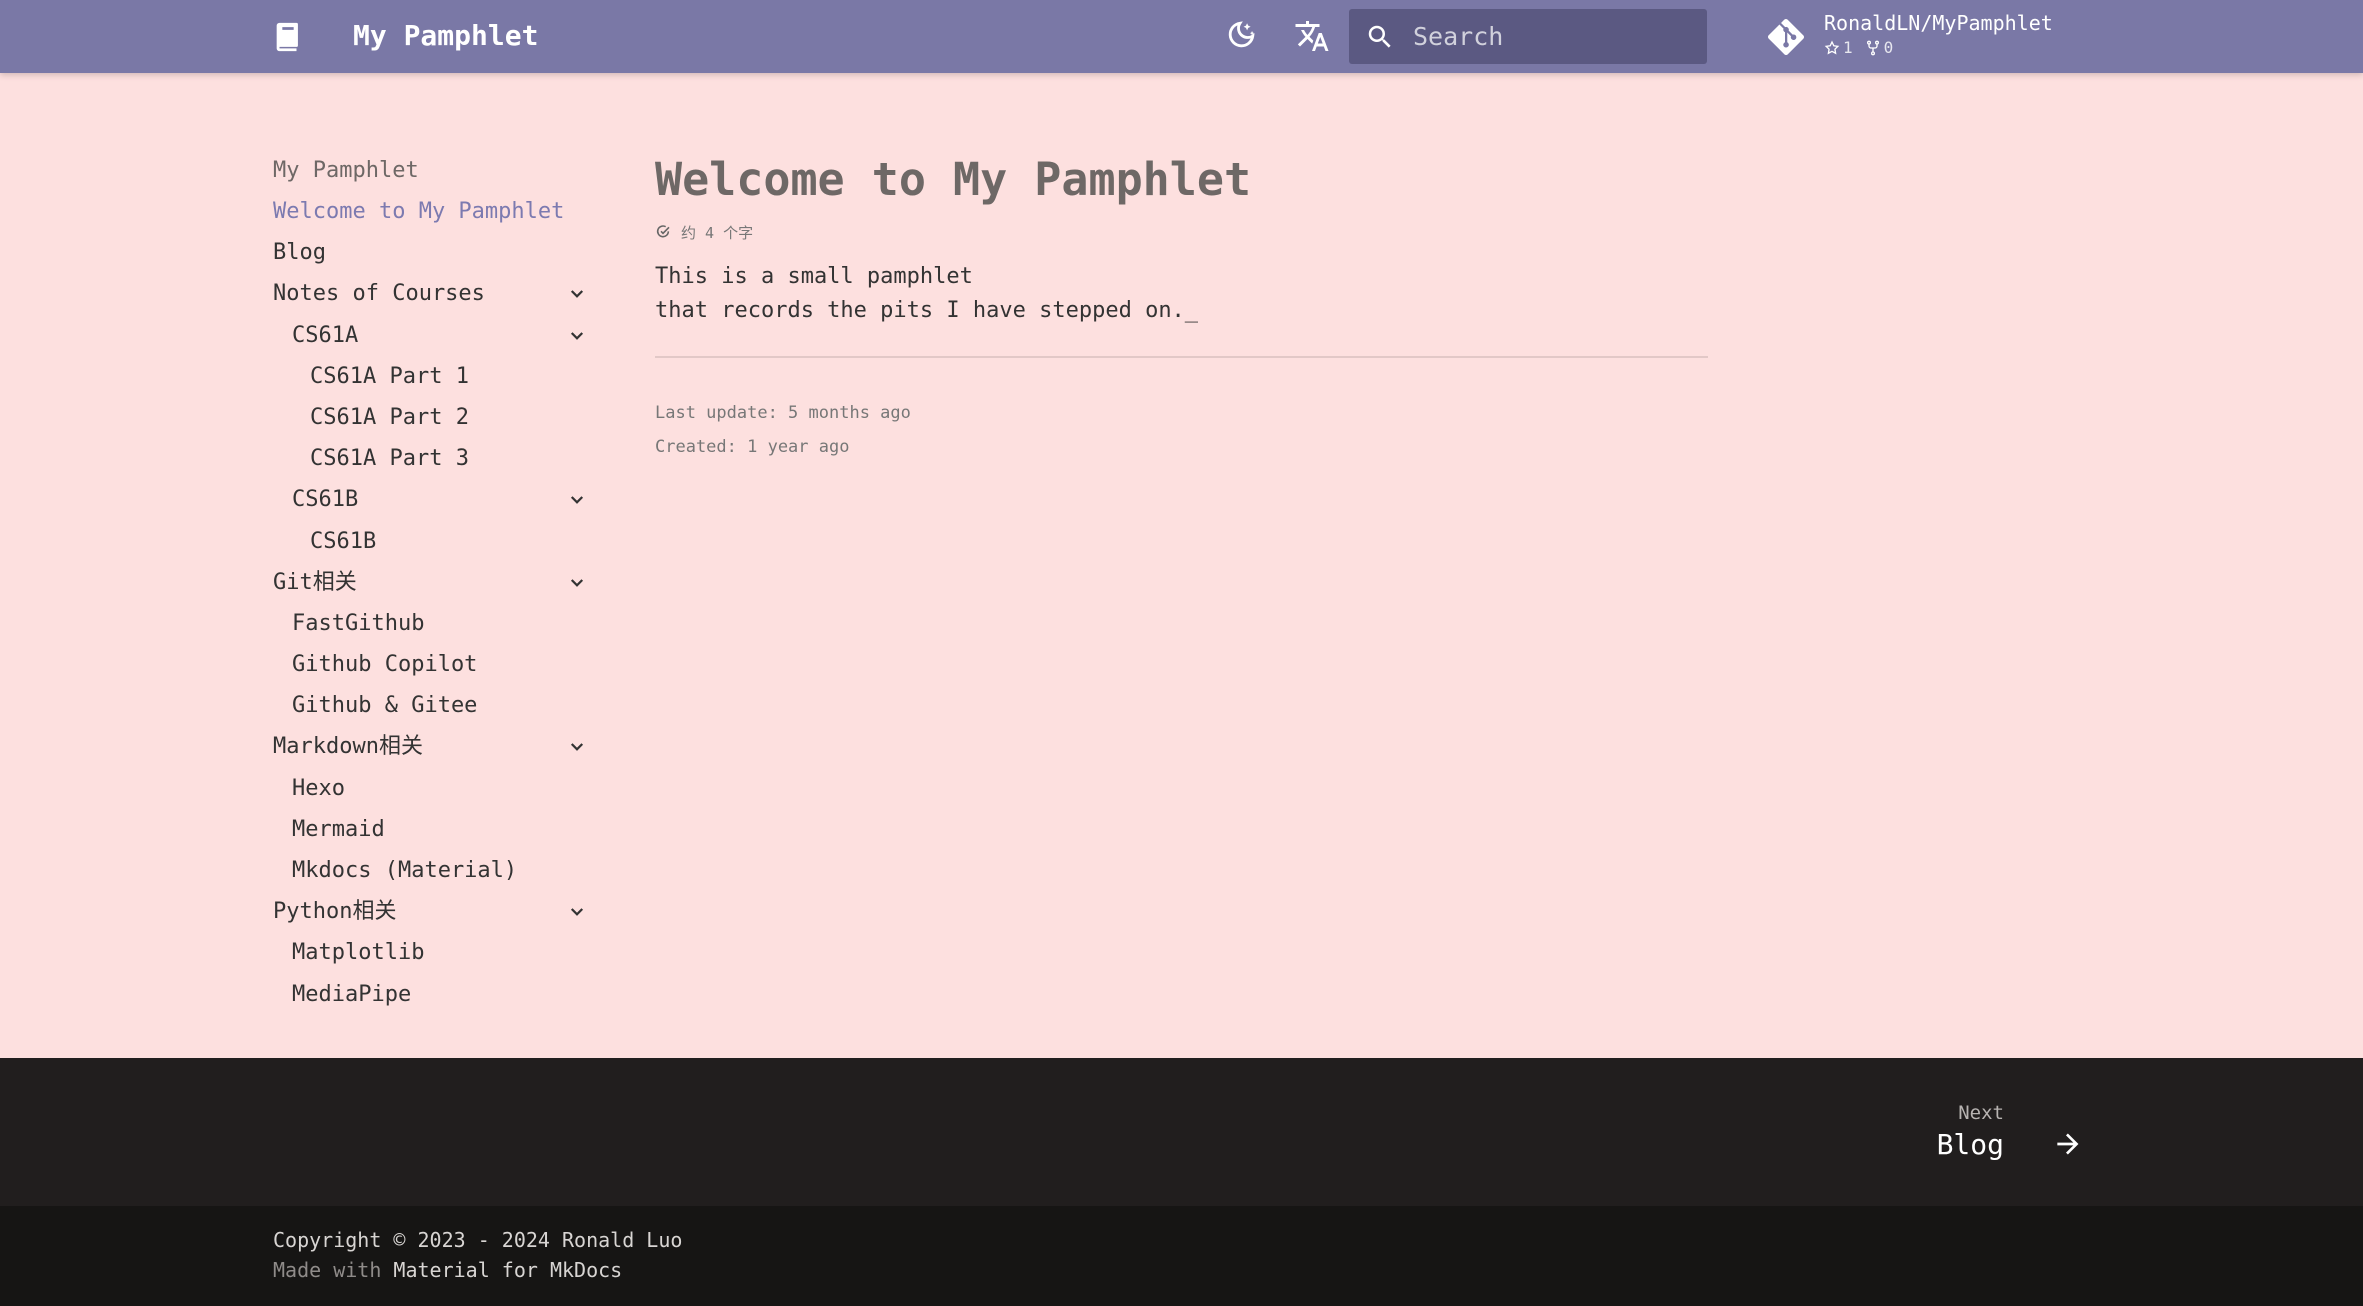 Image resolution: width=2363 pixels, height=1306 pixels. What do you see at coordinates (385, 665) in the screenshot?
I see `nav-item-label: Github Copilot` at bounding box center [385, 665].